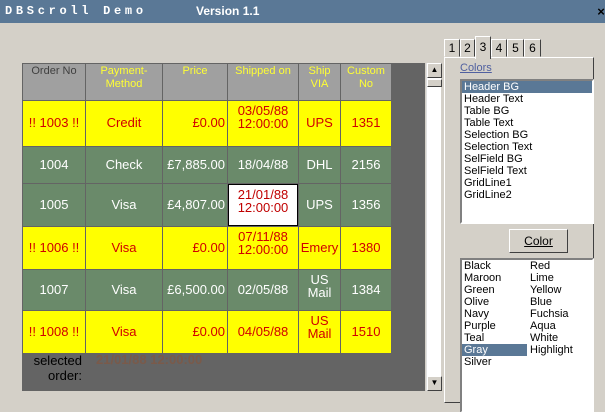 Image resolution: width=605 pixels, height=412 pixels. What do you see at coordinates (494, 290) in the screenshot?
I see `color-option: Green` at bounding box center [494, 290].